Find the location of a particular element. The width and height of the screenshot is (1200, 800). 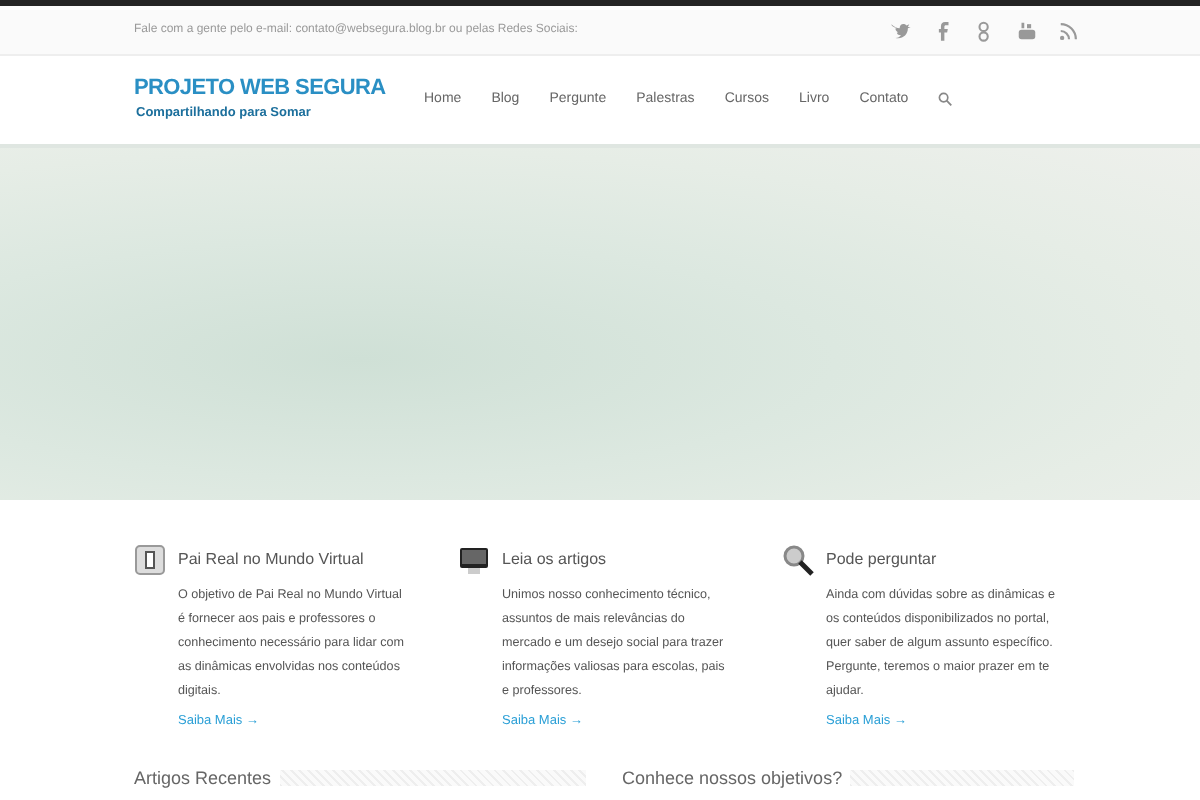

rss-icon is located at coordinates (1069, 30).